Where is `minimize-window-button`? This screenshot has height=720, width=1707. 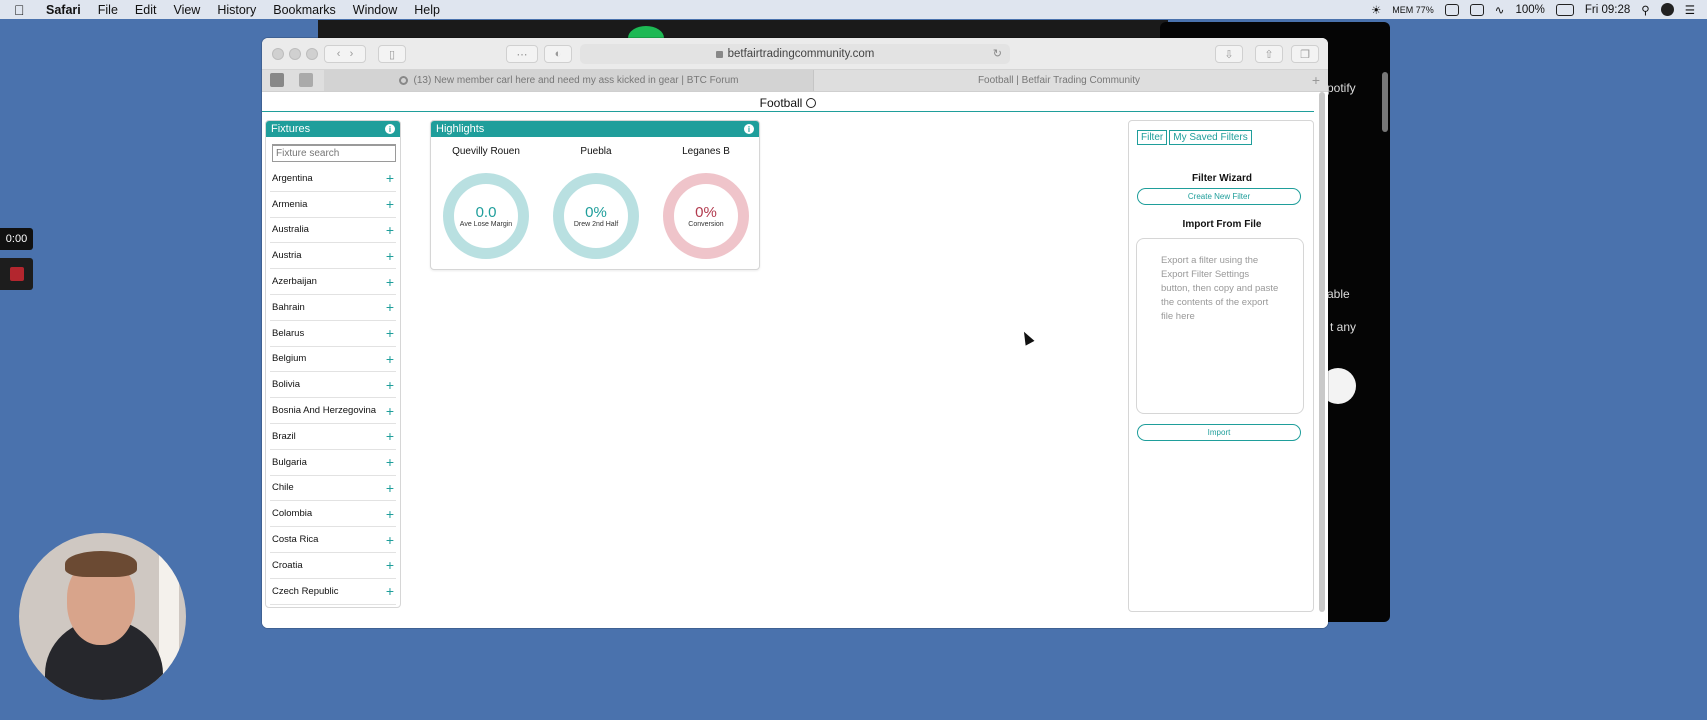 minimize-window-button is located at coordinates (295, 54).